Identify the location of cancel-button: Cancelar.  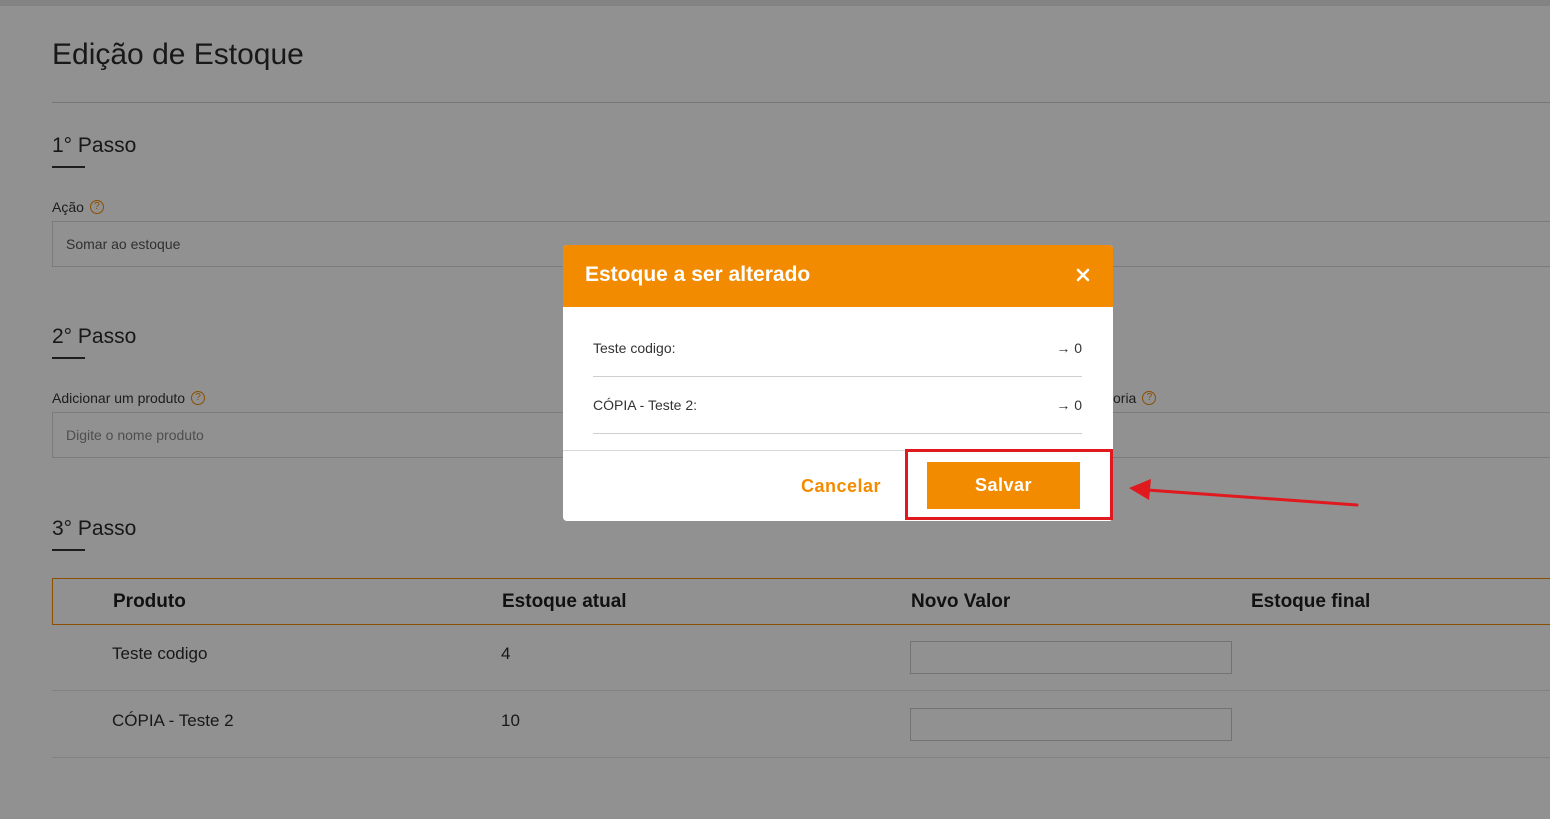
(841, 486).